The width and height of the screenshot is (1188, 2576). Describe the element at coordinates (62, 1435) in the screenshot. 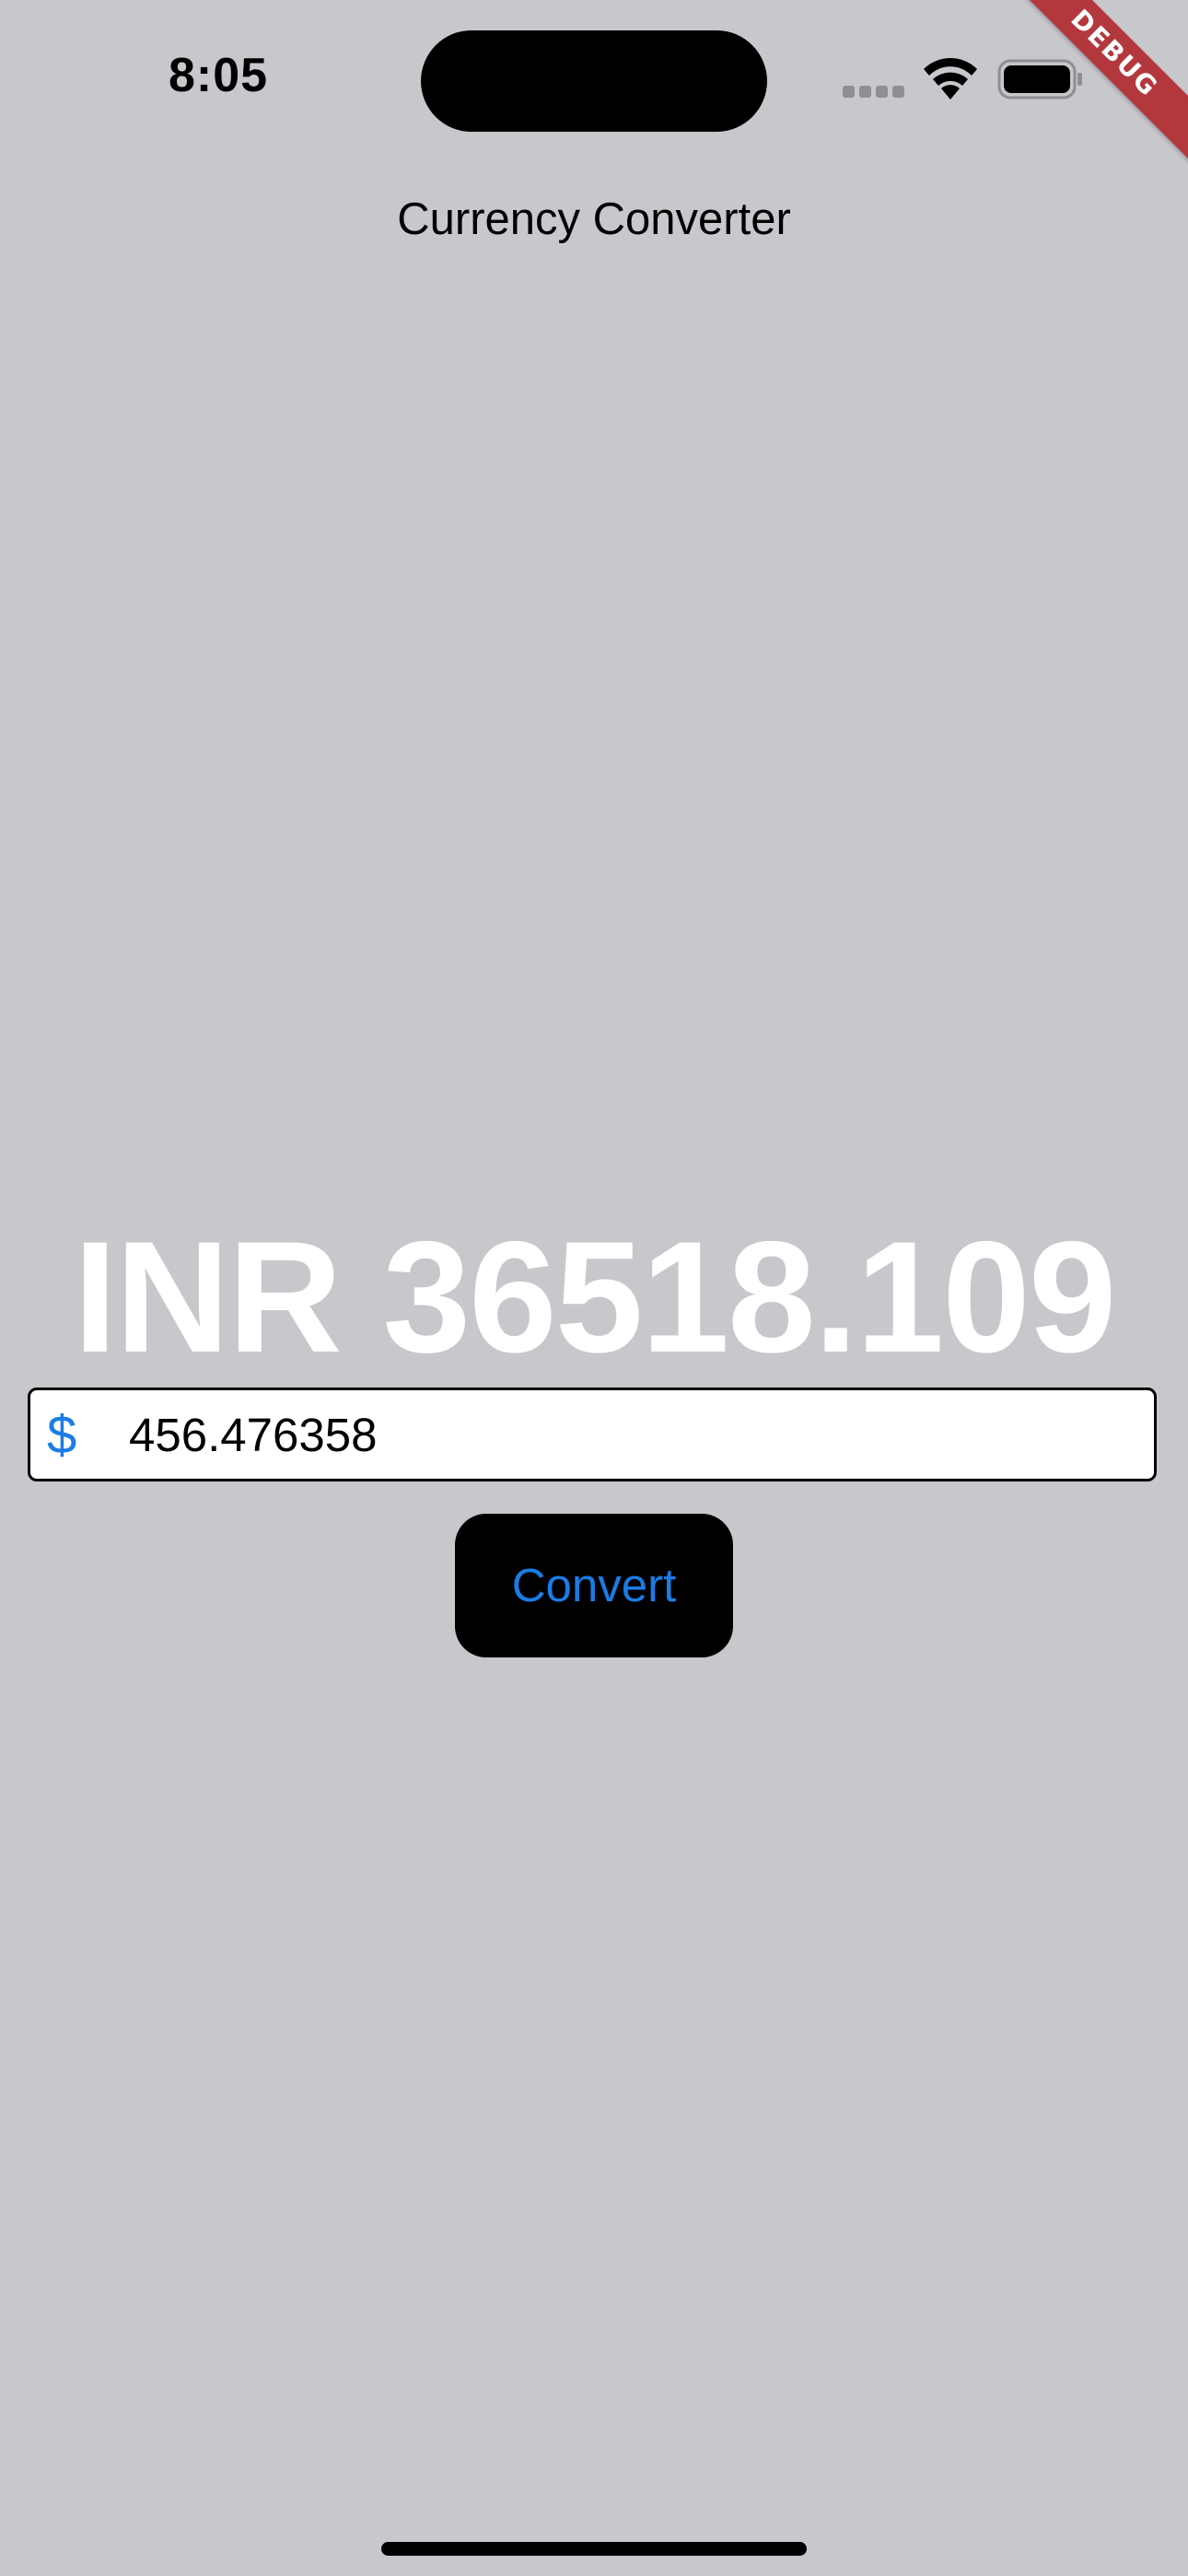

I see `dollar-icon: $` at that location.